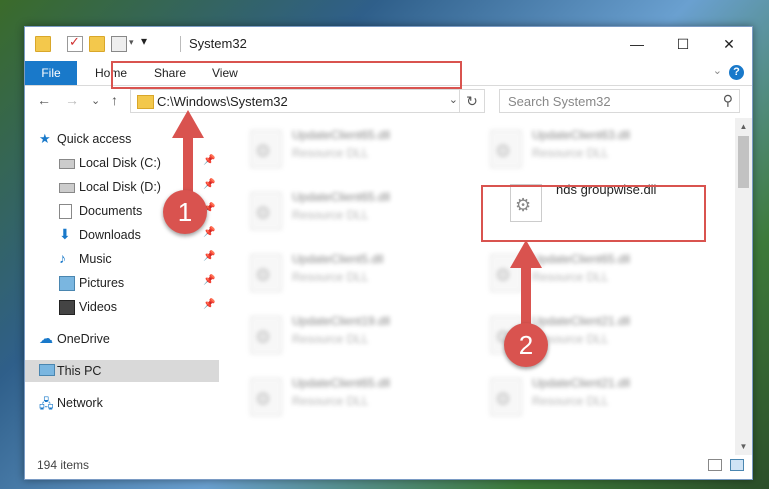  Describe the element at coordinates (715, 465) in the screenshot. I see `details-view-icon` at that location.